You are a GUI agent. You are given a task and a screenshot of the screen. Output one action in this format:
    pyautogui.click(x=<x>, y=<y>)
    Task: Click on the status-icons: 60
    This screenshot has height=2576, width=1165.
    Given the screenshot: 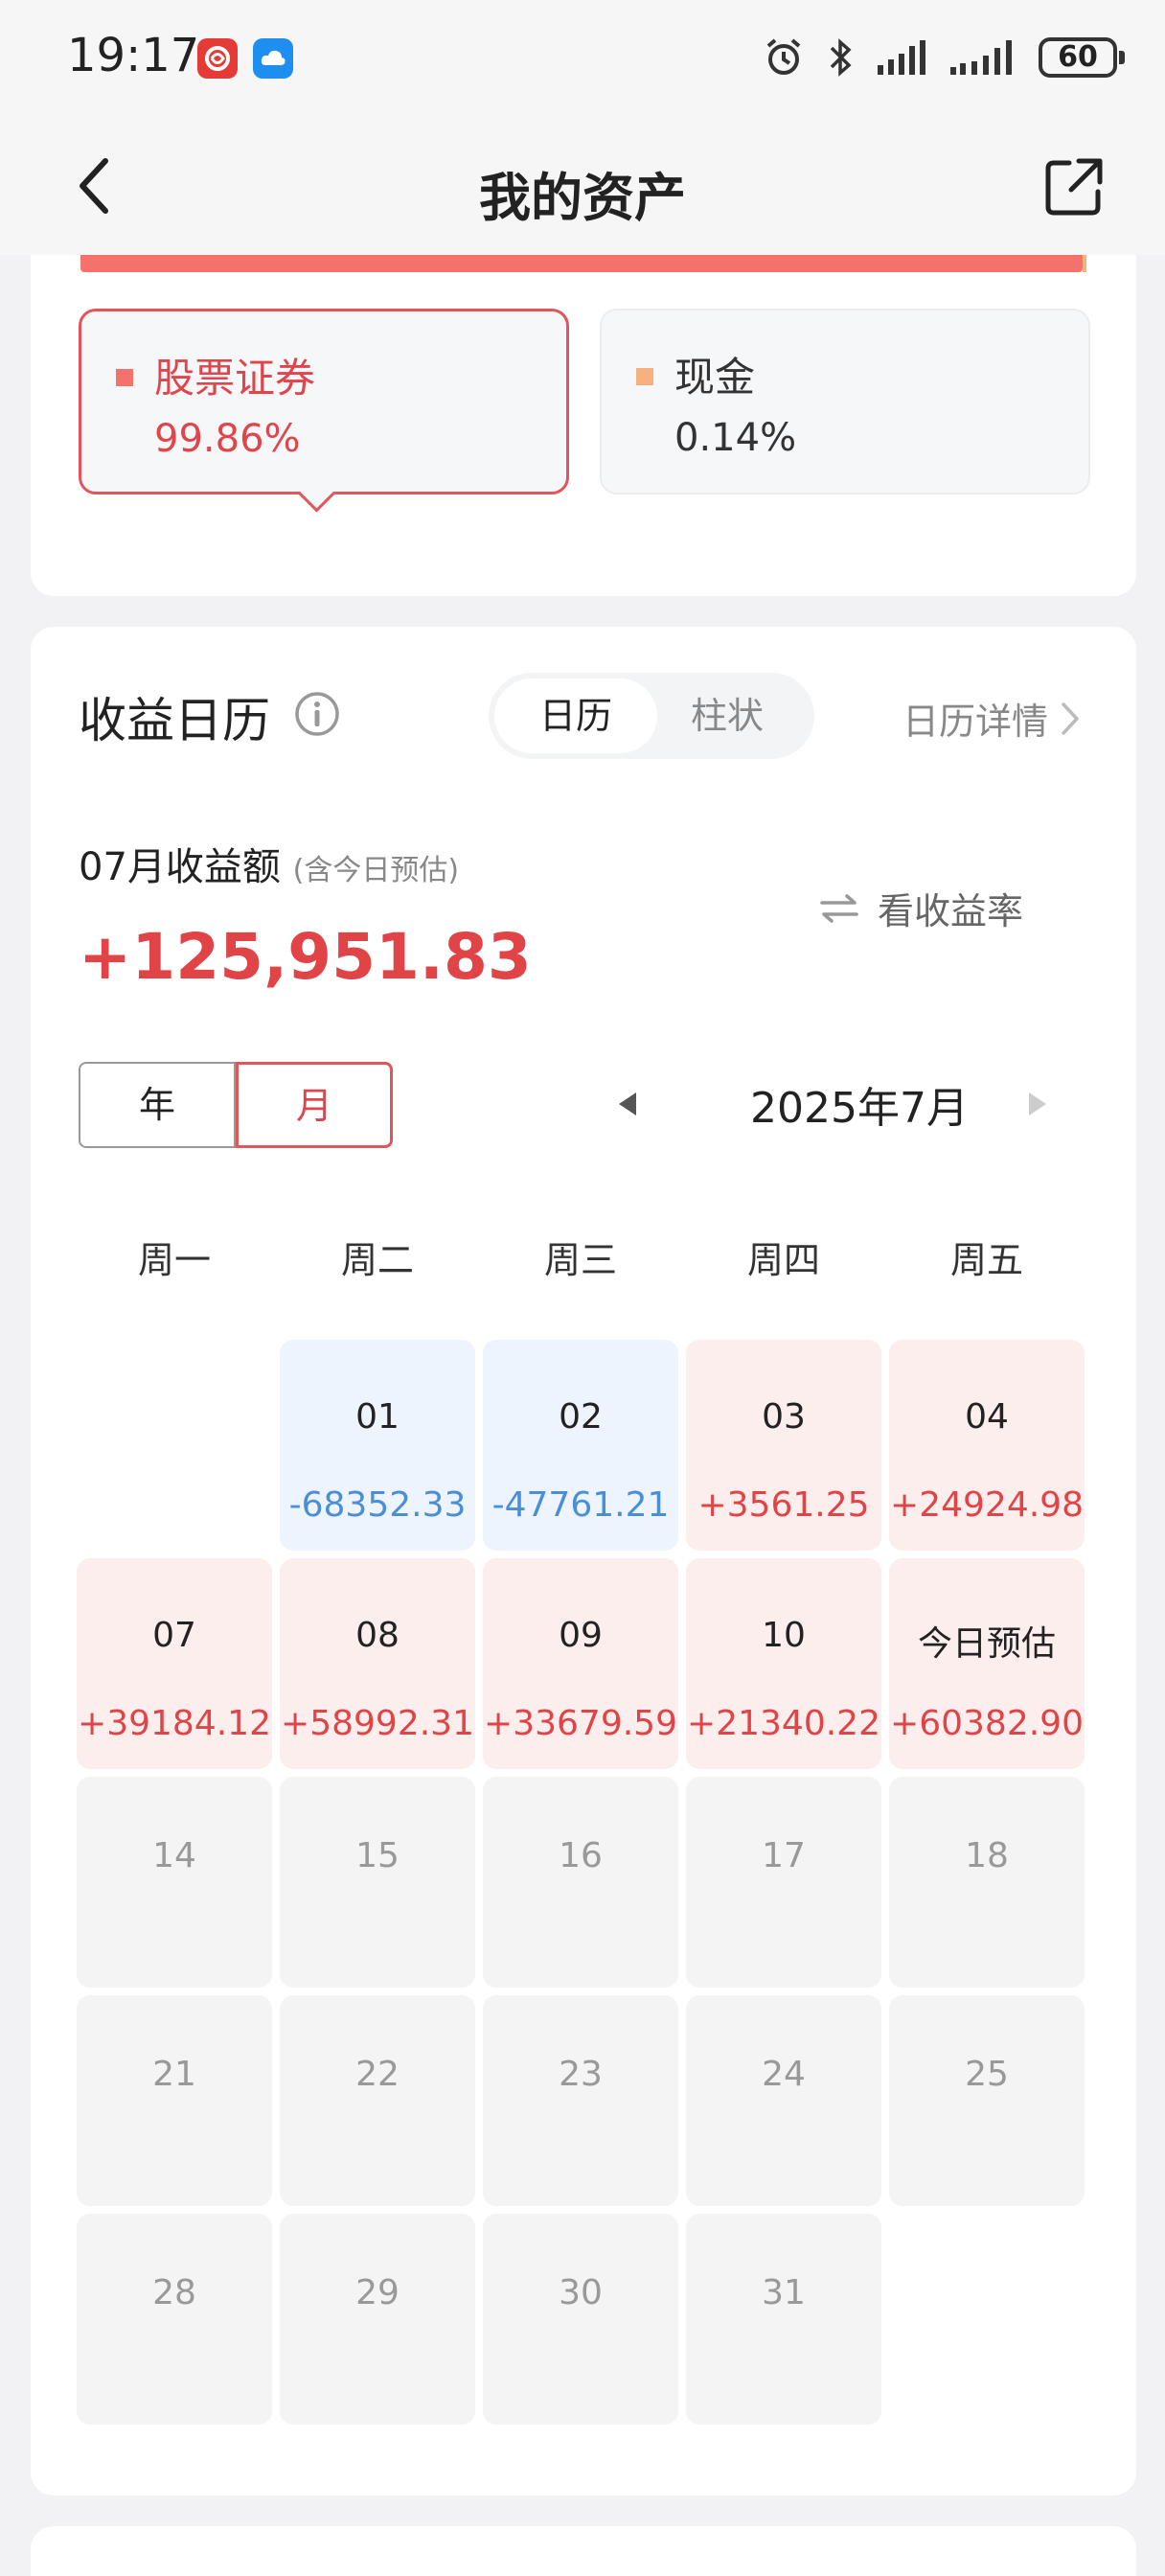 What is the action you would take?
    pyautogui.click(x=944, y=57)
    